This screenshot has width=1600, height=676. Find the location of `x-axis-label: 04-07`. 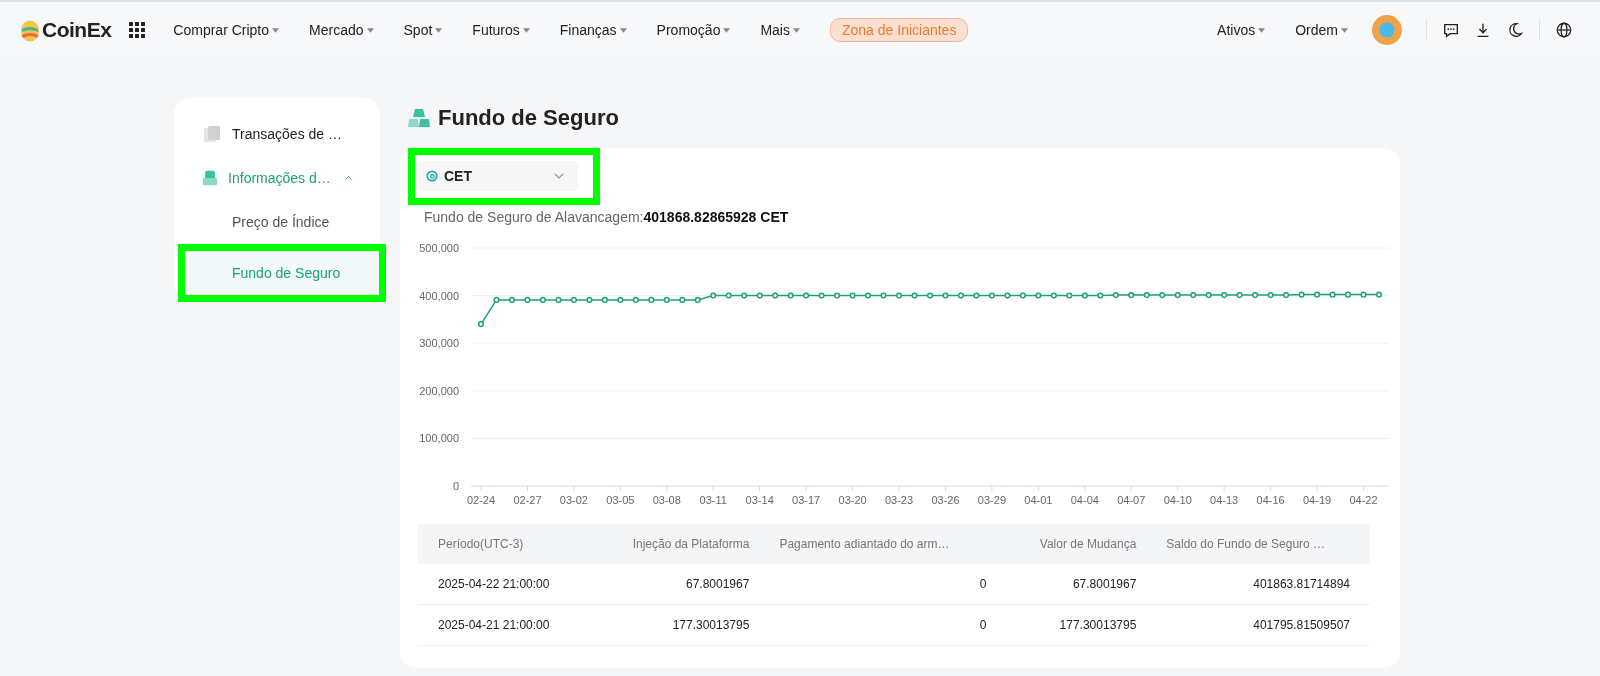

x-axis-label: 04-07 is located at coordinates (1131, 500).